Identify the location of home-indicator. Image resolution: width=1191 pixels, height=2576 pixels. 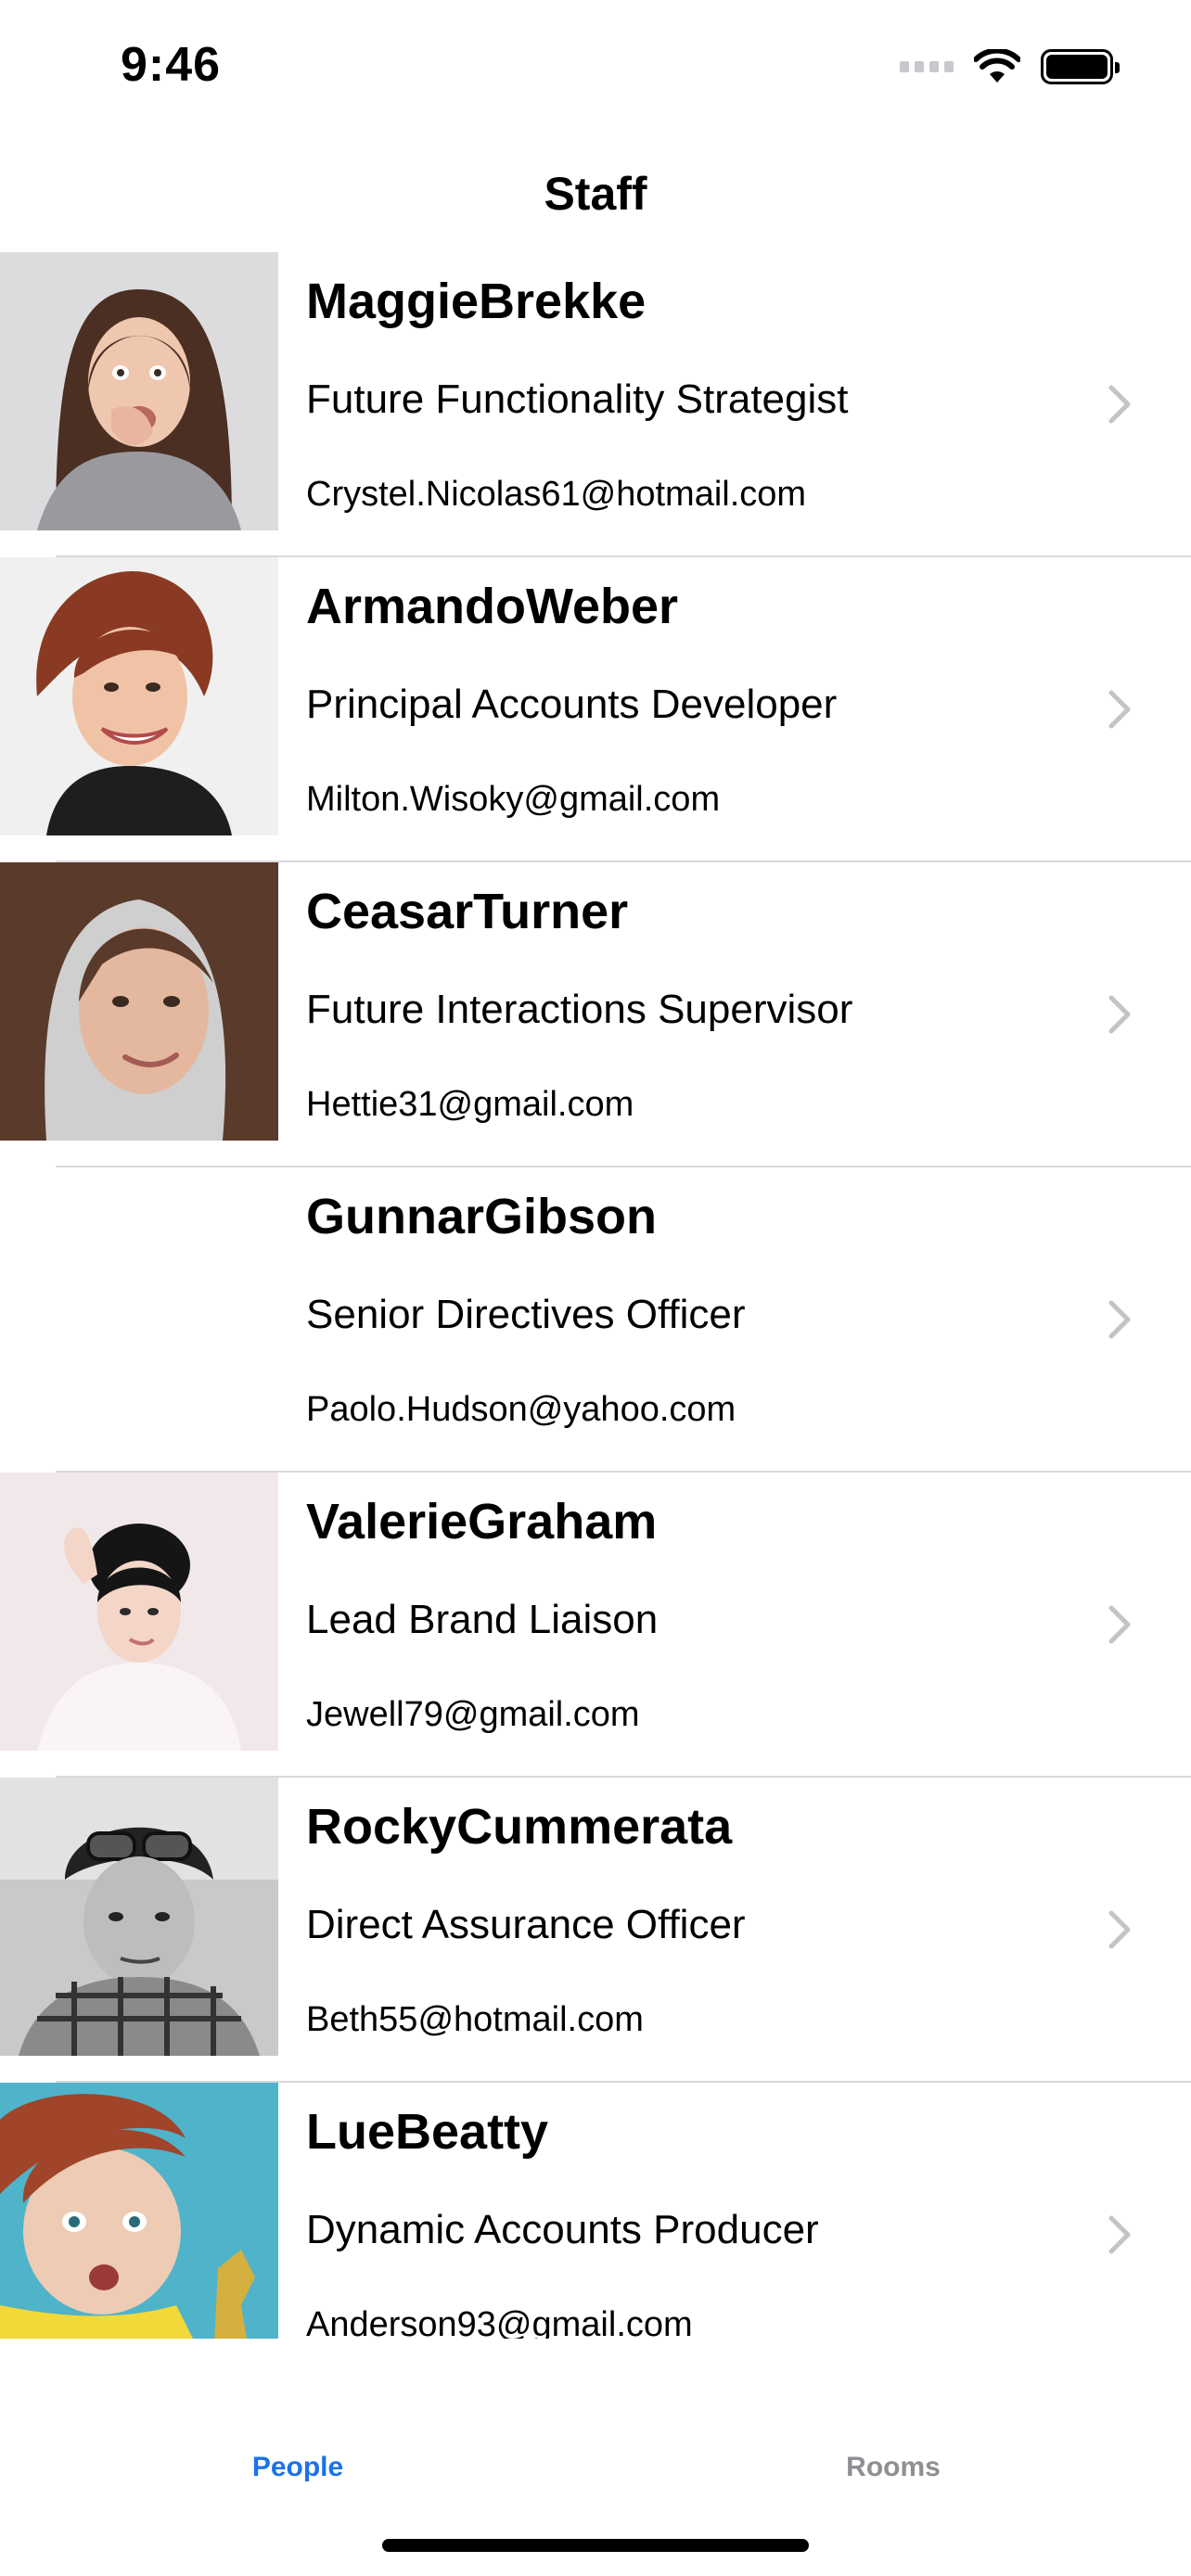
(595, 2545).